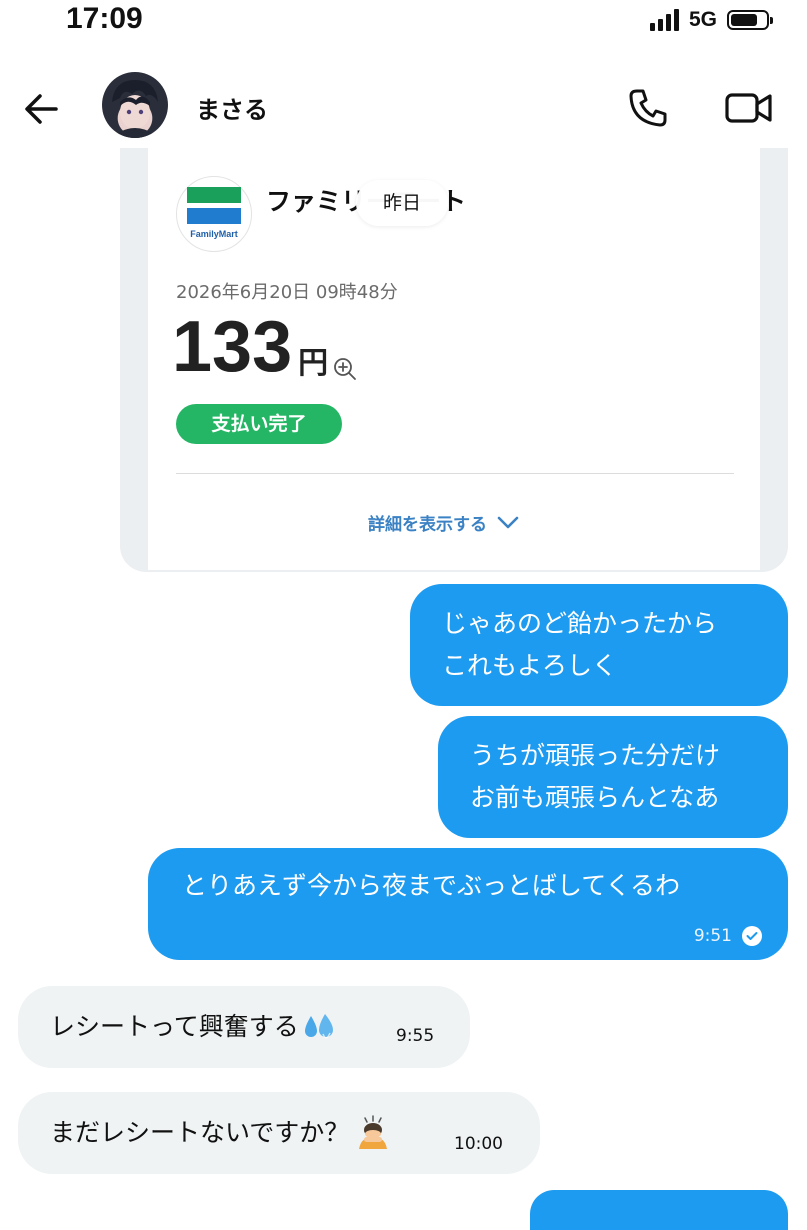 The width and height of the screenshot is (807, 1230). I want to click on outgoing-message: うちが頑張った分だけ お前も頑張らんとなあ, so click(613, 777).